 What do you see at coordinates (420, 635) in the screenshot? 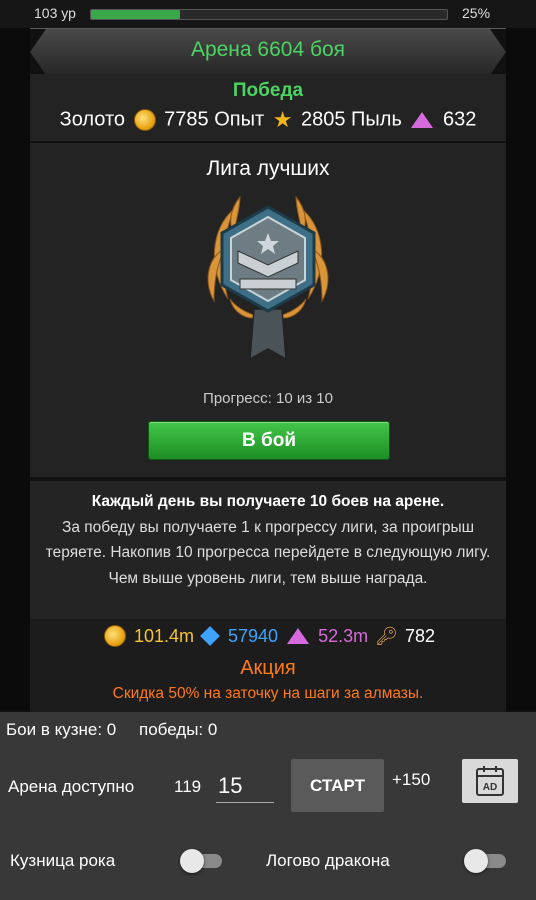
I see `key-balance: 782` at bounding box center [420, 635].